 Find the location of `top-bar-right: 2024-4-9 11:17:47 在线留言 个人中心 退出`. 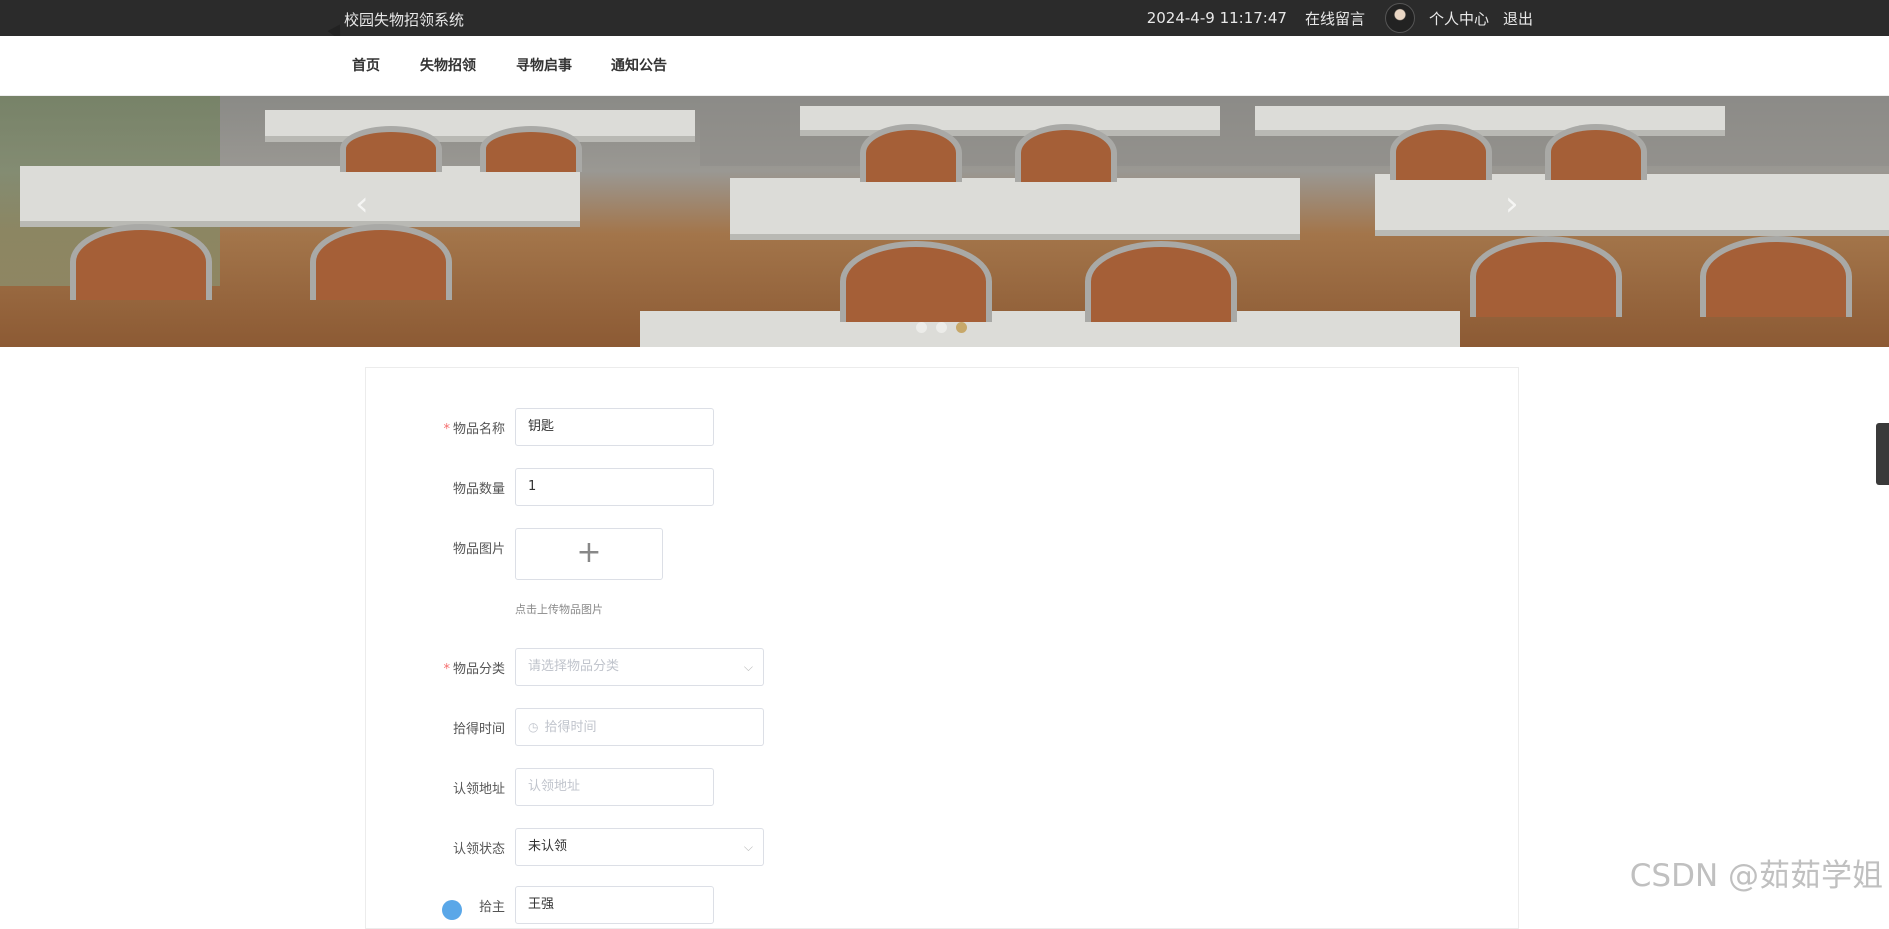

top-bar-right: 2024-4-9 11:17:47 在线留言 个人中心 退出 is located at coordinates (1340, 18).